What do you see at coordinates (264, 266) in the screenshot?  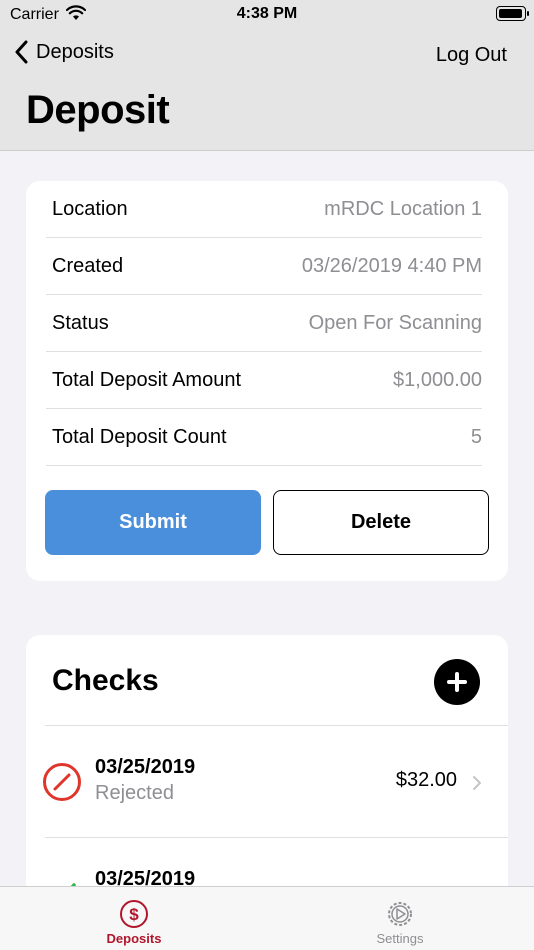 I see `detail-row-created: Created 03/26/2019 4:40 PM` at bounding box center [264, 266].